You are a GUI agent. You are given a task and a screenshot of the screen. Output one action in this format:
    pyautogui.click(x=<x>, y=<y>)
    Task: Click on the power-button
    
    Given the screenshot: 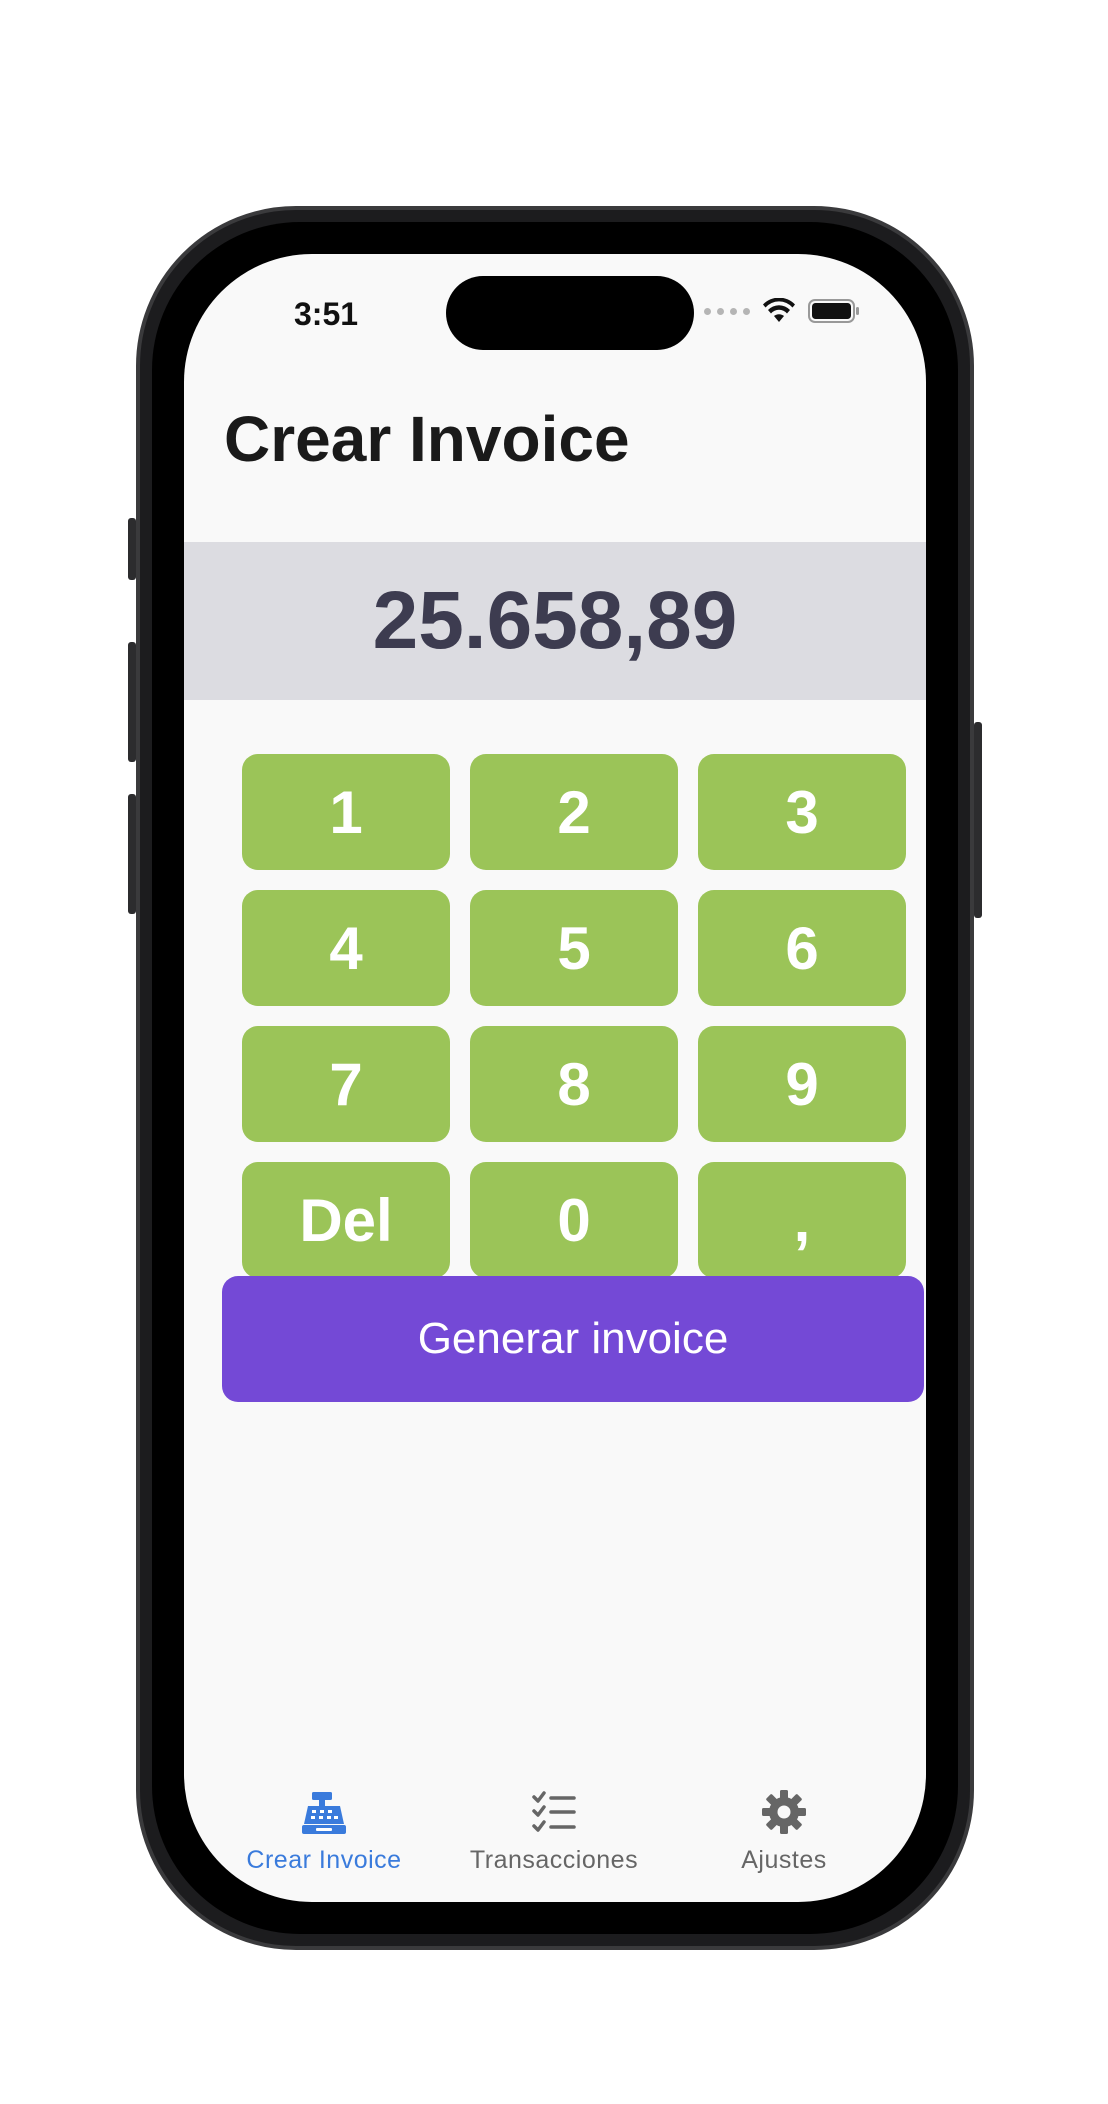 What is the action you would take?
    pyautogui.click(x=978, y=820)
    